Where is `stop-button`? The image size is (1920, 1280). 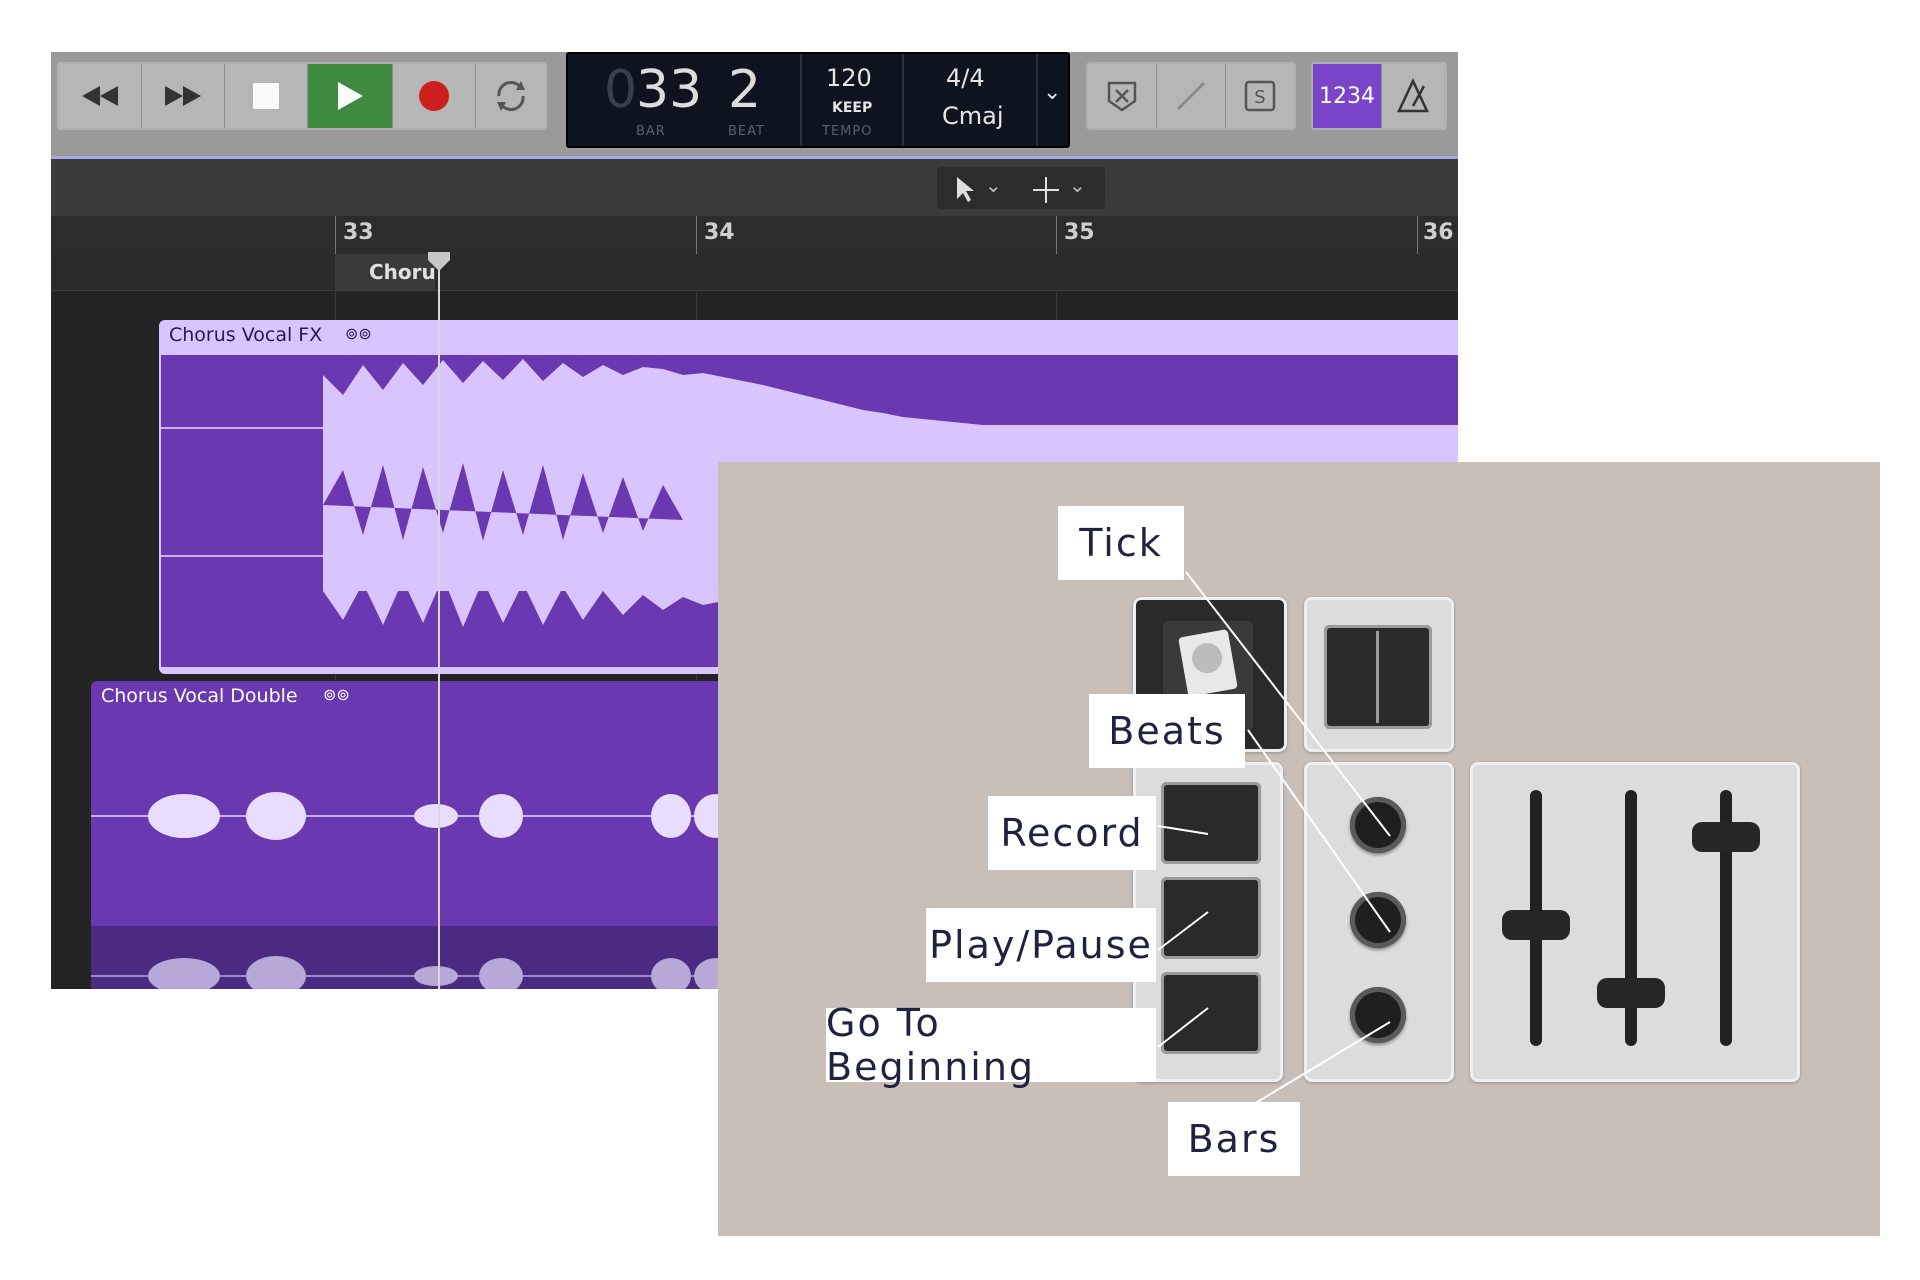 stop-button is located at coordinates (266, 96).